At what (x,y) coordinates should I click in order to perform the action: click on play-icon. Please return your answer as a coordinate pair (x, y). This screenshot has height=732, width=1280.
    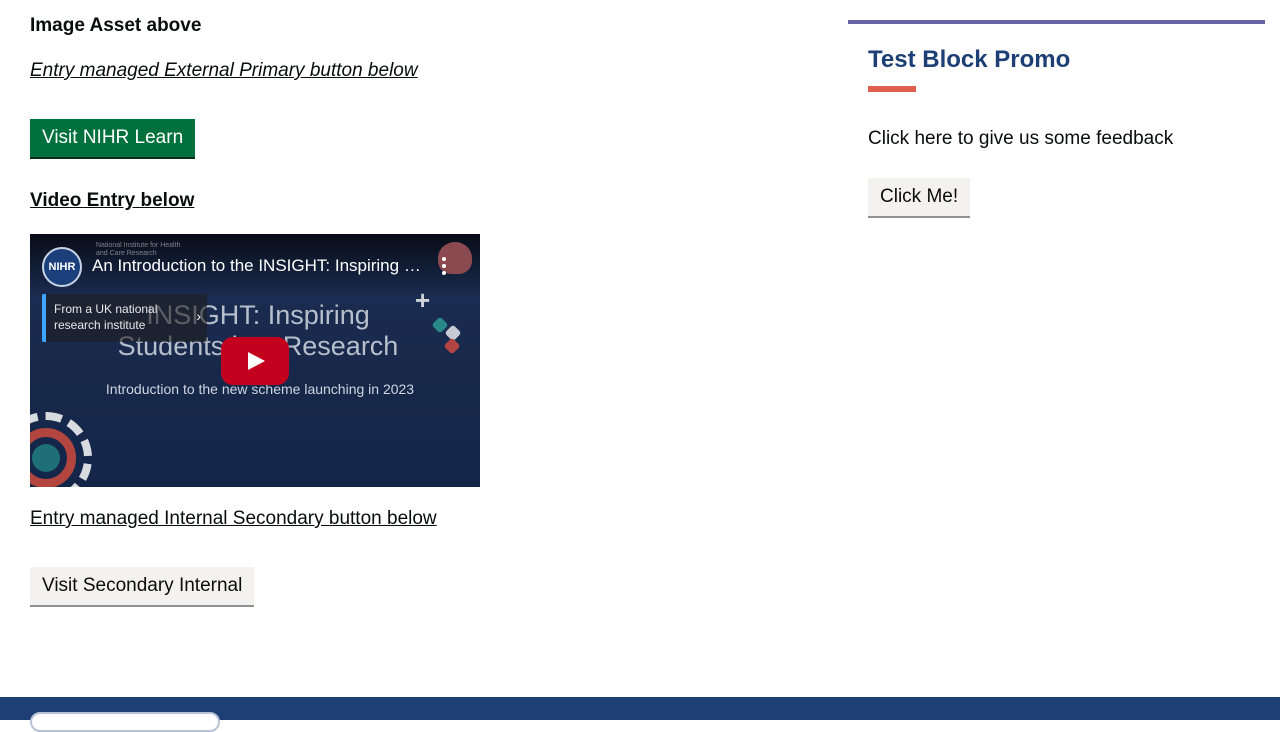
    Looking at the image, I should click on (255, 361).